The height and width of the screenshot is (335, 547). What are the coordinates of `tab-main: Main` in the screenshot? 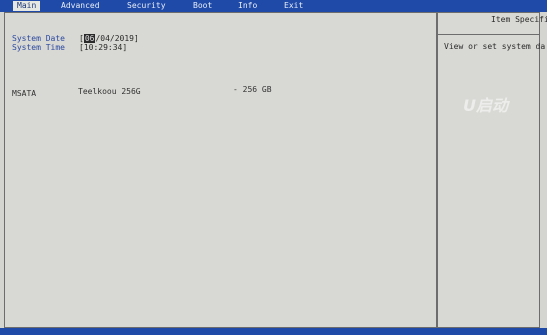 It's located at (27, 6).